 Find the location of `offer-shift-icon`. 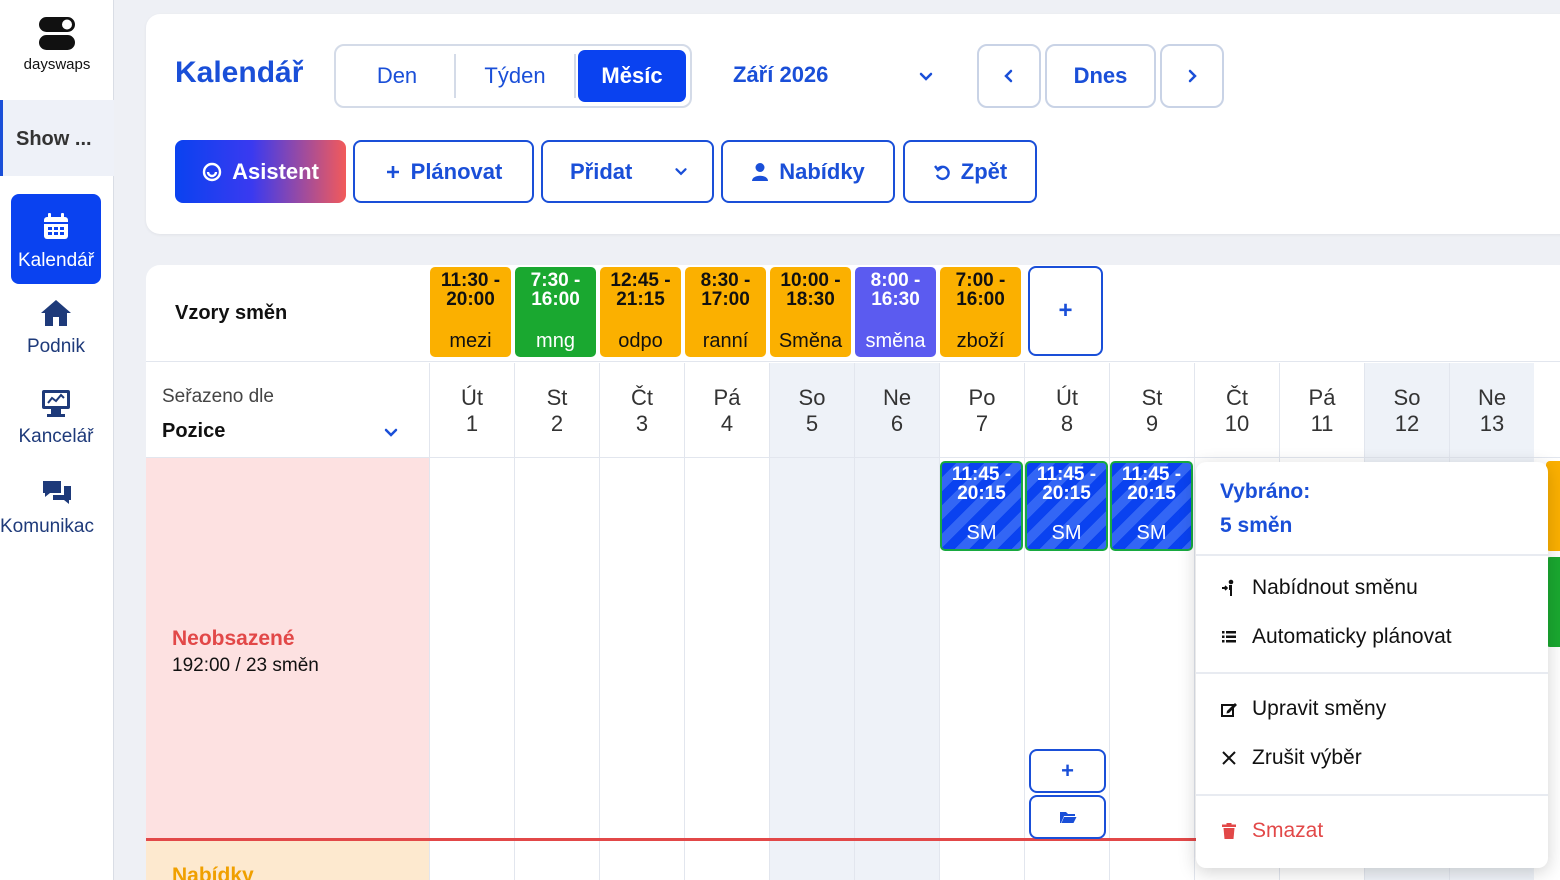

offer-shift-icon is located at coordinates (1228, 587).